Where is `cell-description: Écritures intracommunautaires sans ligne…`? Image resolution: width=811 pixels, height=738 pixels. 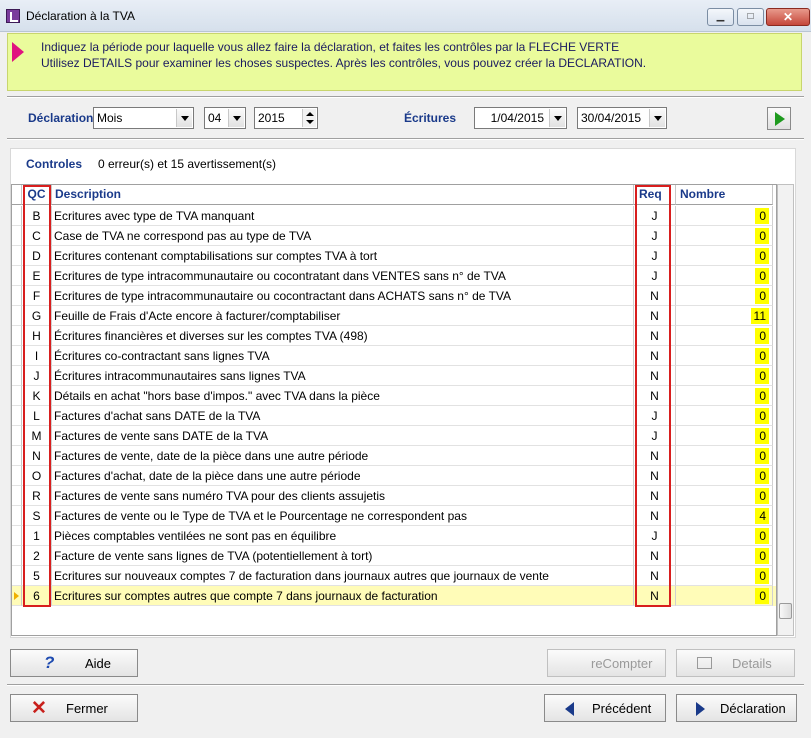
cell-description: Écritures intracommunautaires sans ligne… is located at coordinates (343, 376).